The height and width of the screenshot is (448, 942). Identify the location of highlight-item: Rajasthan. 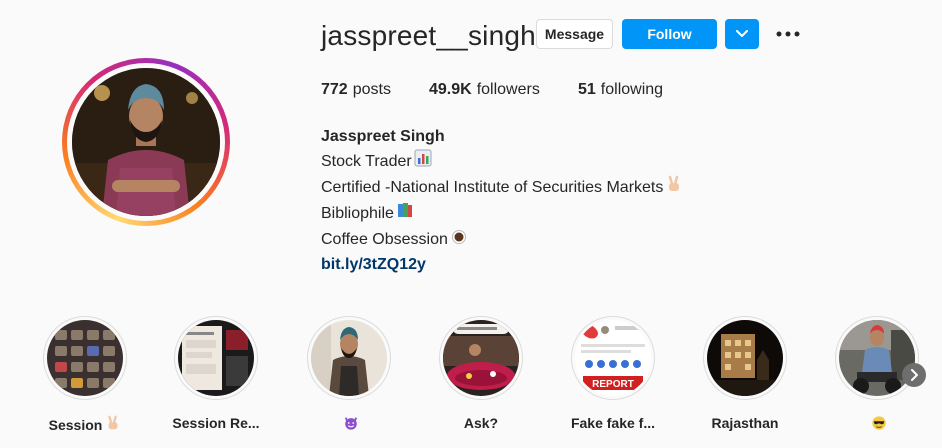
(745, 373).